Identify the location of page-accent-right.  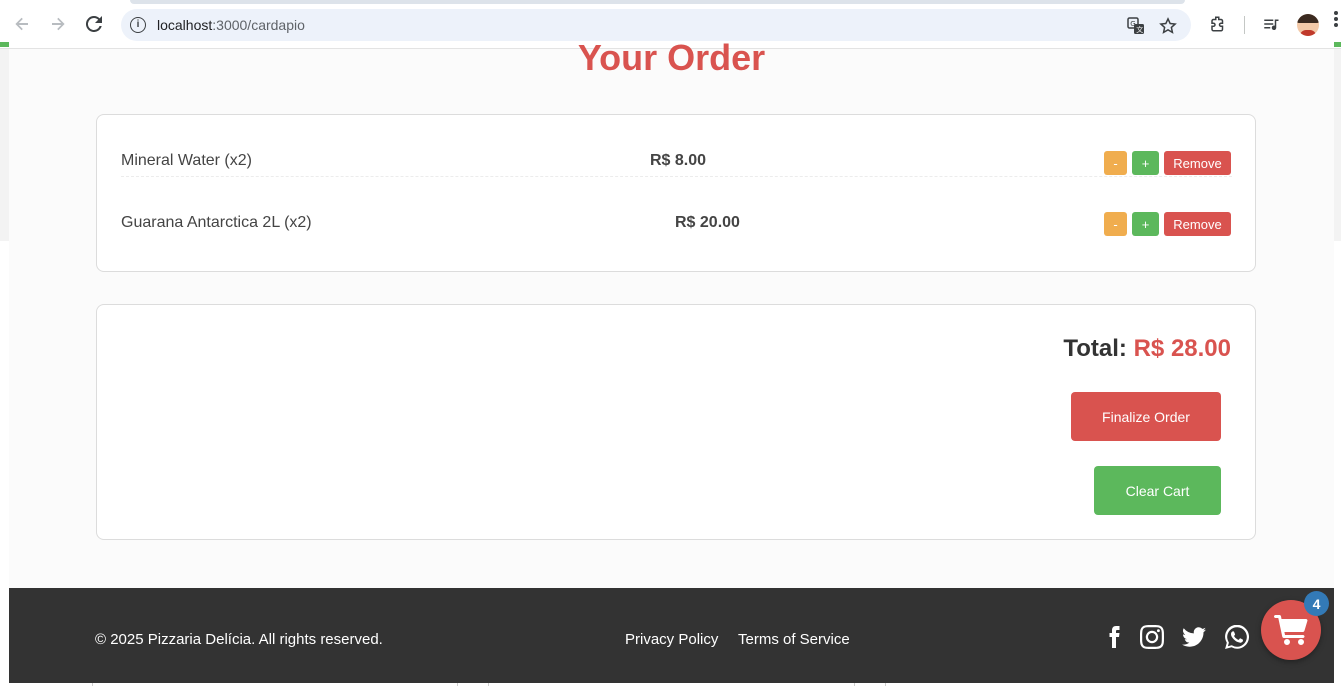
(1337, 44).